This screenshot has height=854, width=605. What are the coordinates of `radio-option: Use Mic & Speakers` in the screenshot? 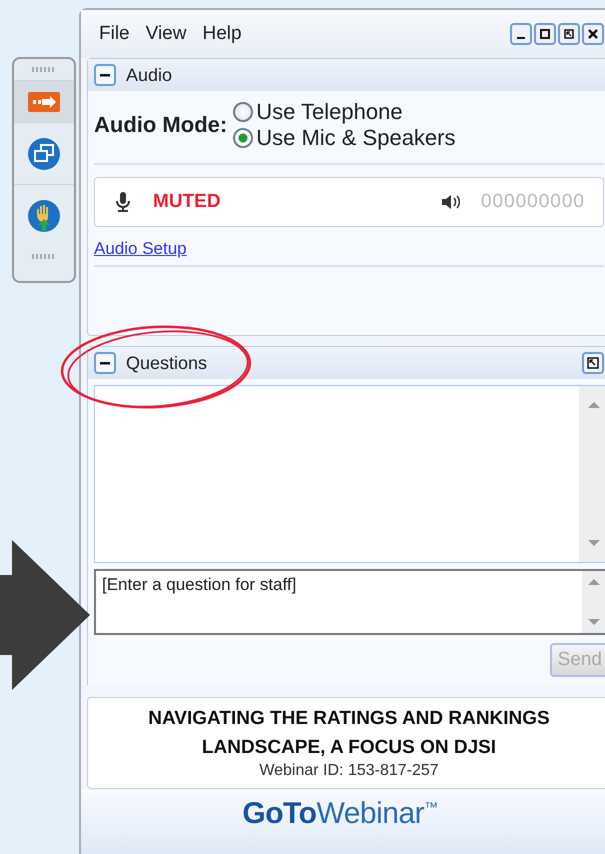 It's located at (344, 138).